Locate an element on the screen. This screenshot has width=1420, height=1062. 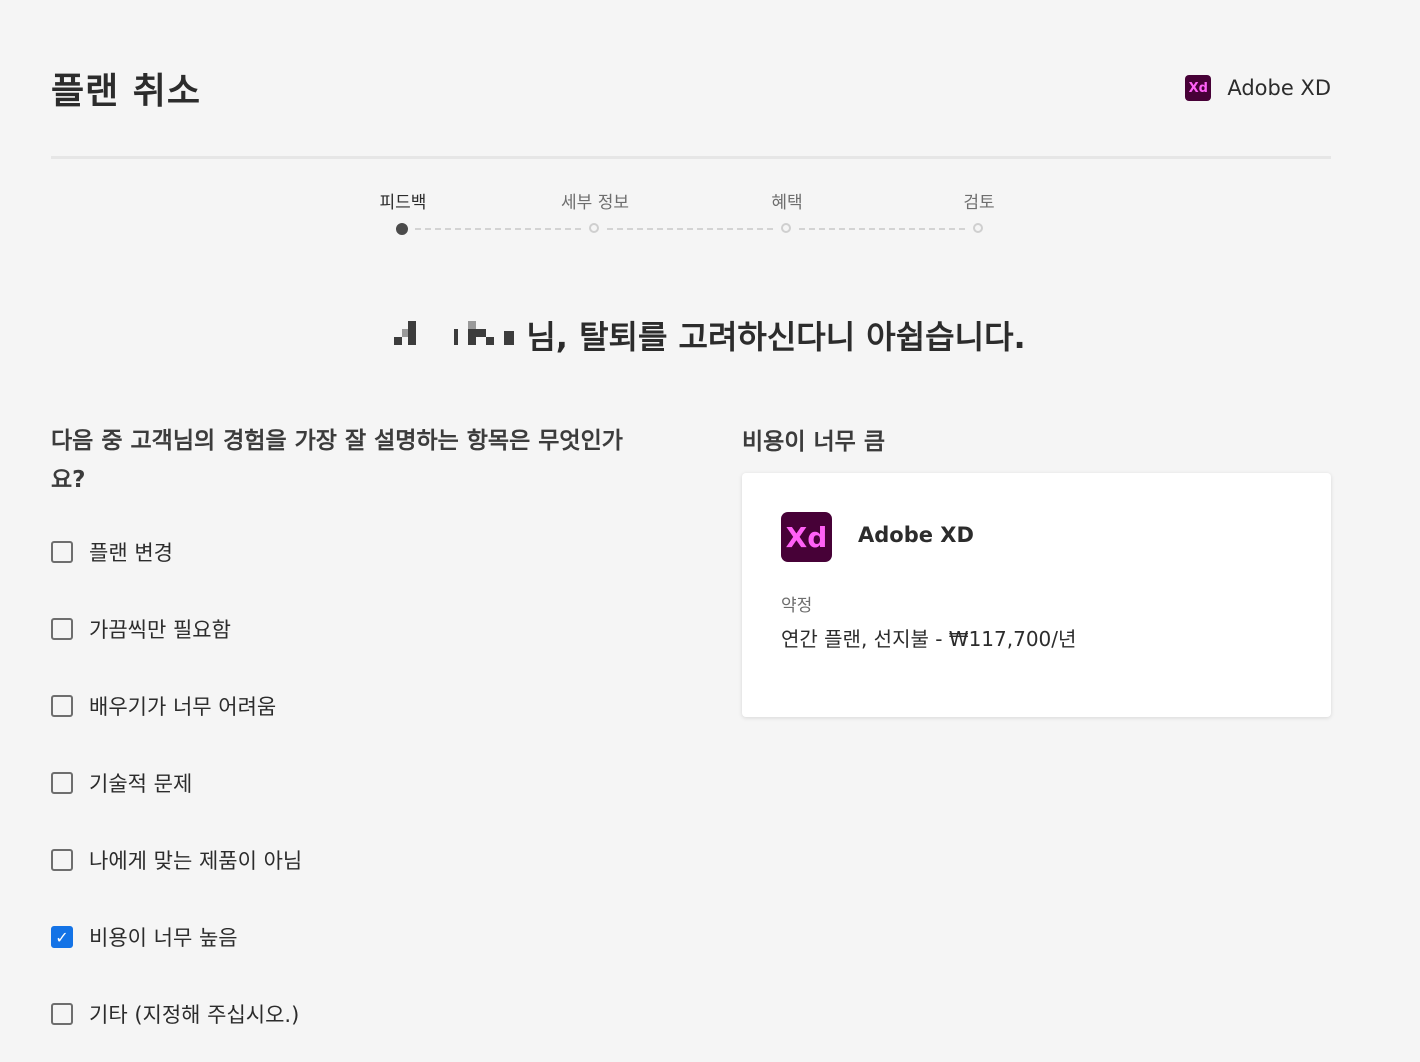
card-term-value: 연간 플랜, 선지불 - ₩117,700/년 is located at coordinates (929, 639).